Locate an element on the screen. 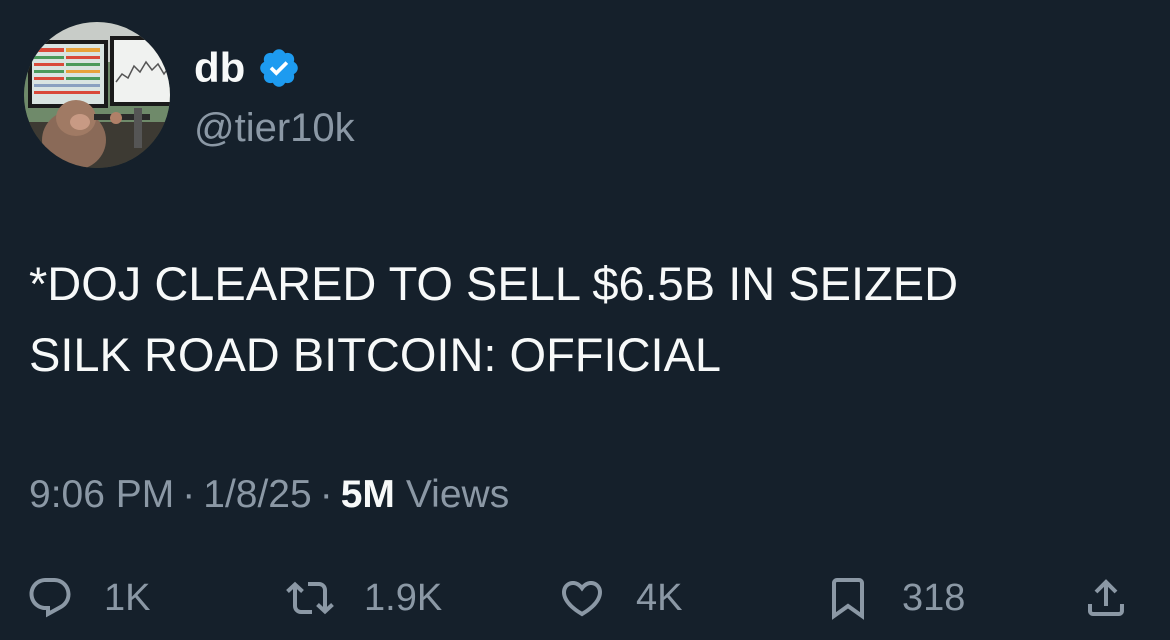  reply-count: 1K is located at coordinates (127, 598).